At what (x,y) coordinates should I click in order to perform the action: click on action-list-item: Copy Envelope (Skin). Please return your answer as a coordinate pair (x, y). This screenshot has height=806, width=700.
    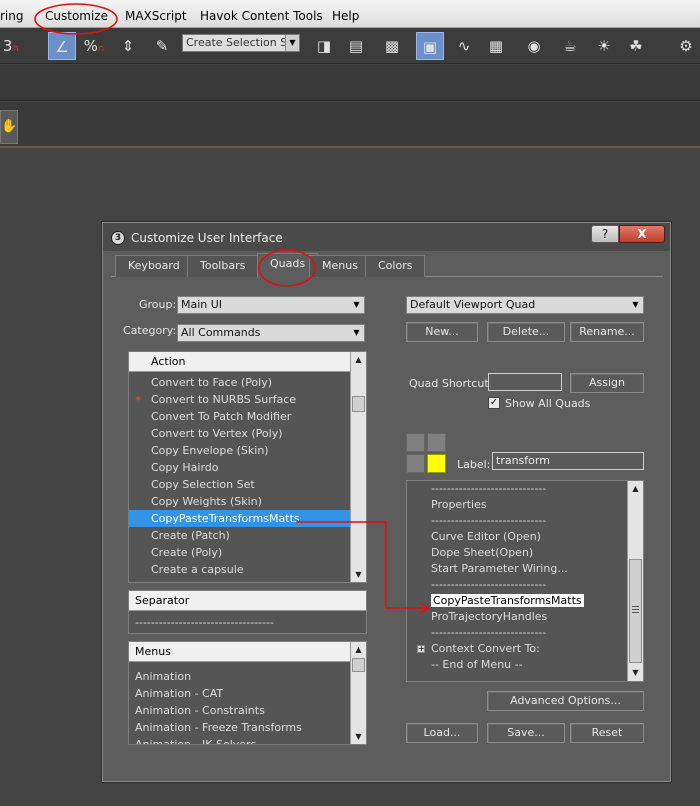
    Looking at the image, I should click on (239, 450).